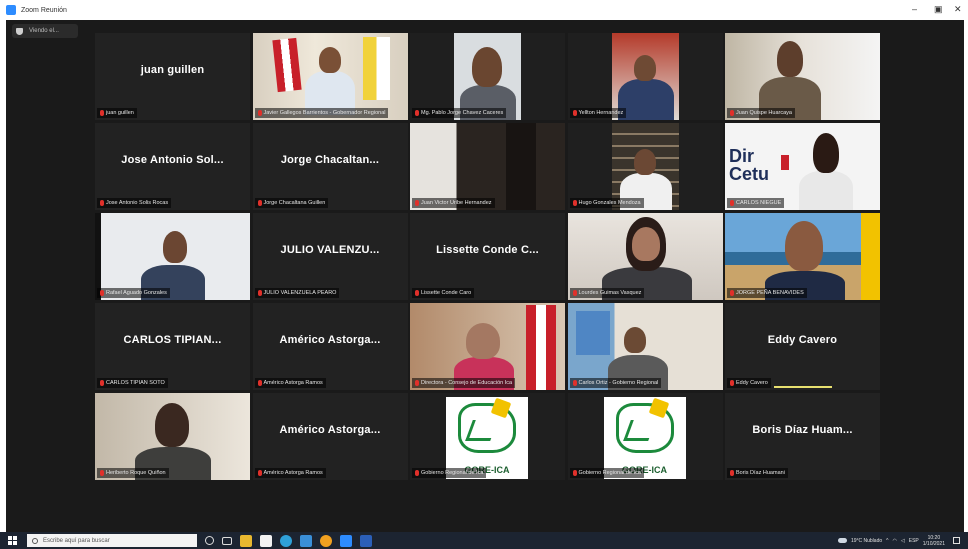  What do you see at coordinates (120, 113) in the screenshot?
I see `participant-name-text: juan guillen` at bounding box center [120, 113].